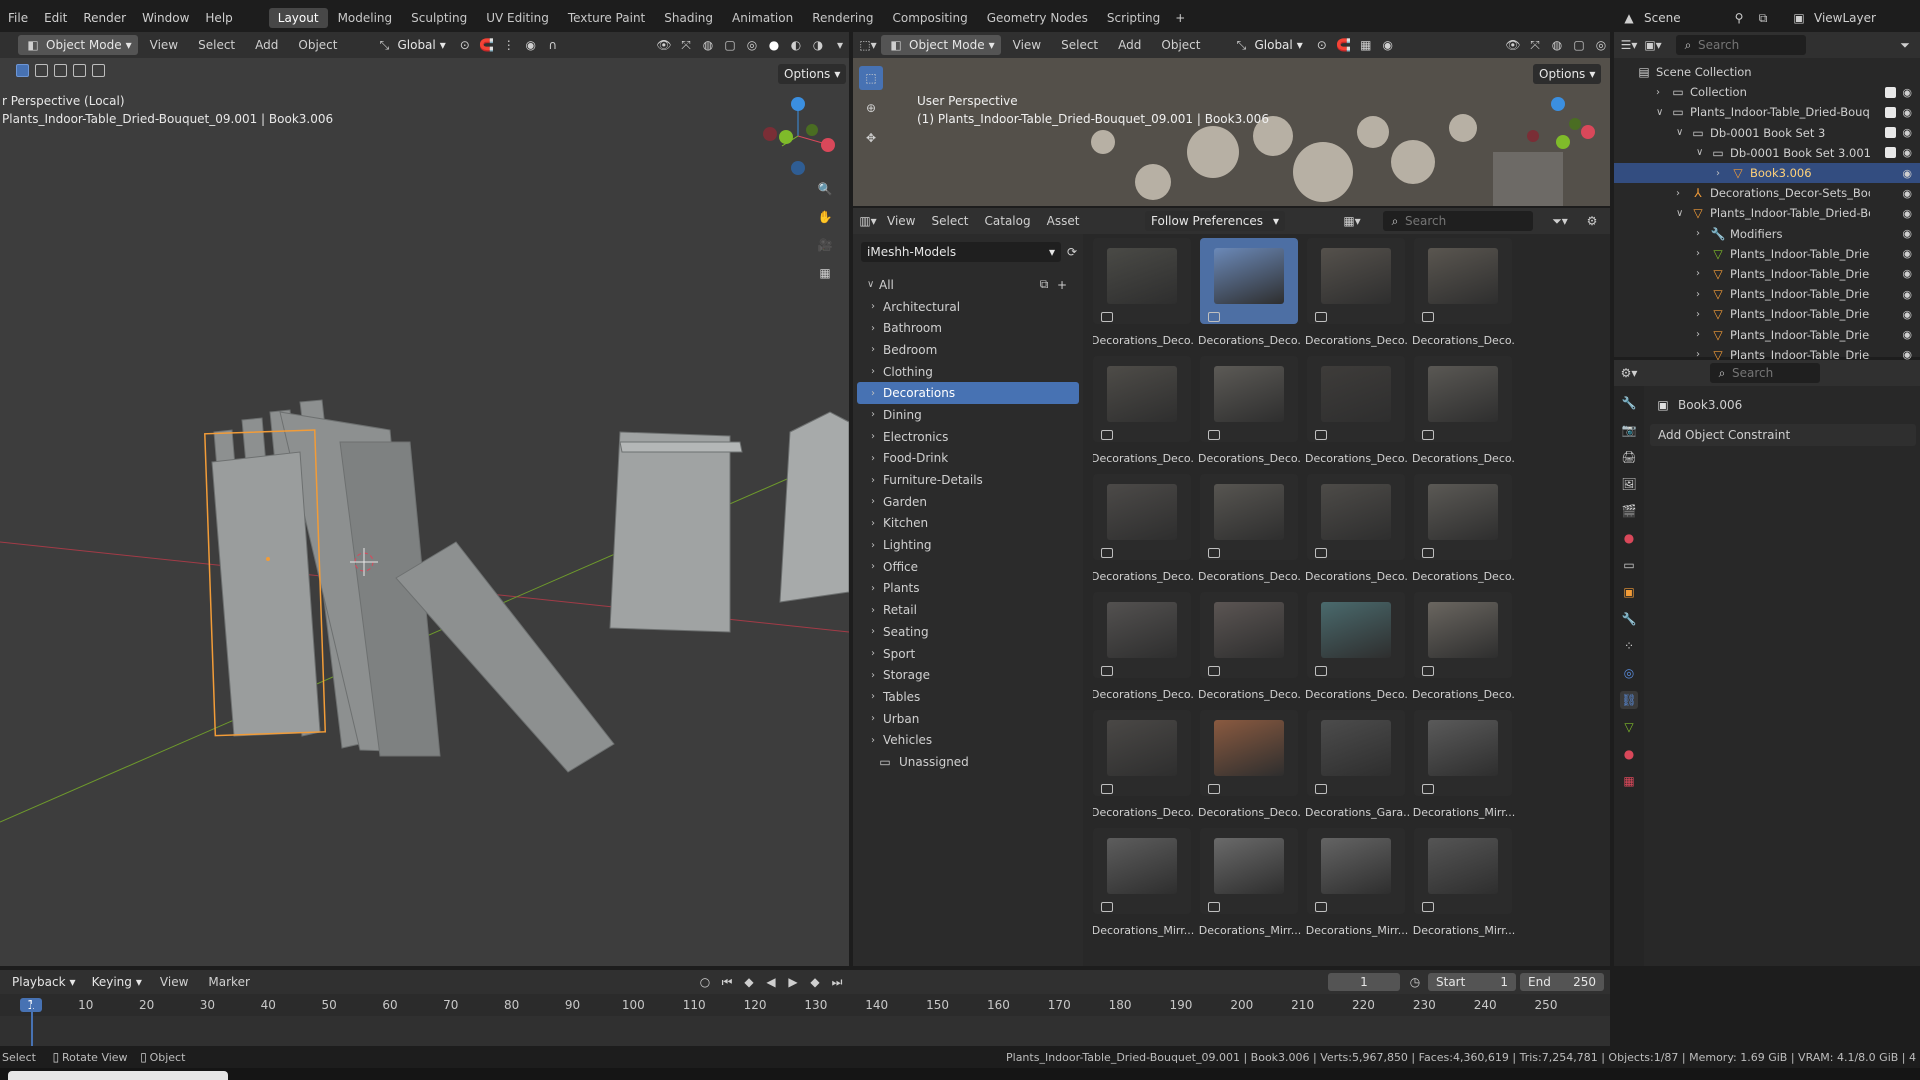  What do you see at coordinates (1767, 173) in the screenshot?
I see `outliner-item: › ▽ Book3.006 ◉` at bounding box center [1767, 173].